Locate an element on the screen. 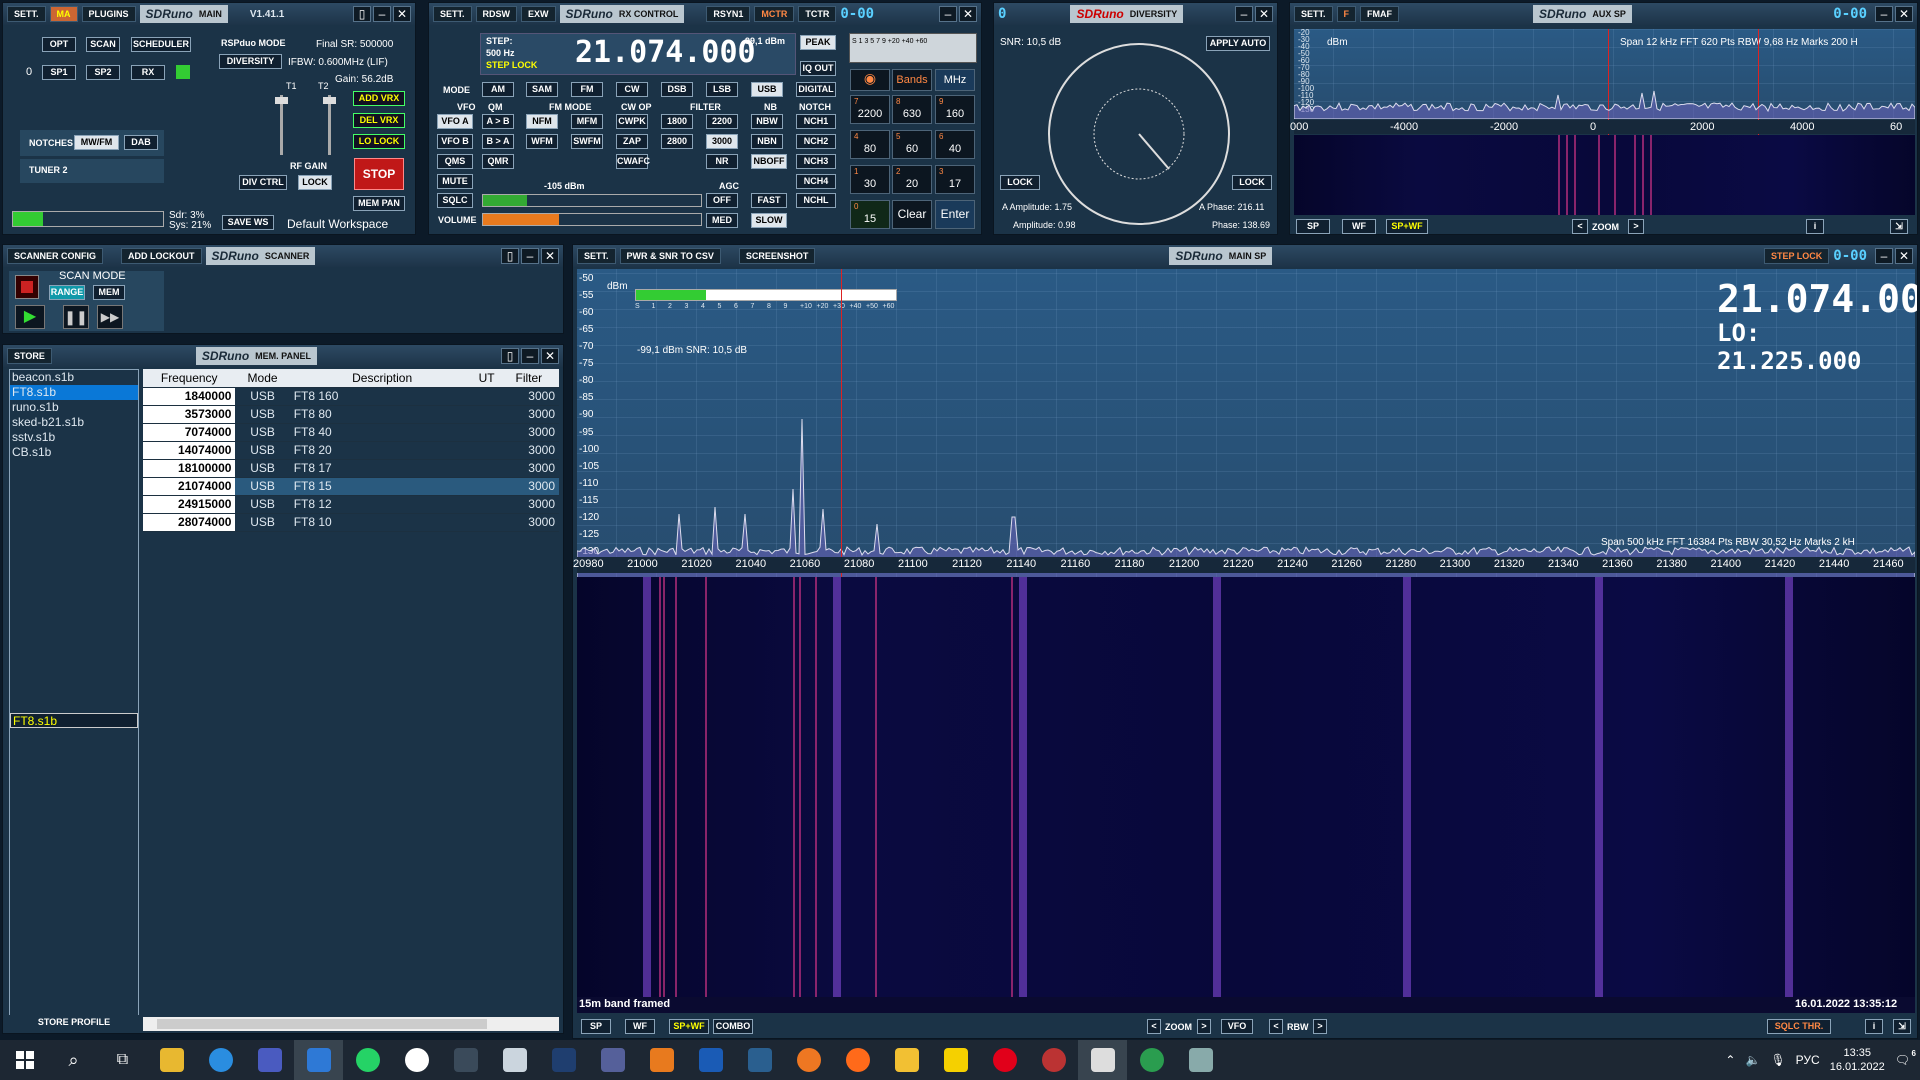 This screenshot has height=1080, width=1920. col-mode: Mode is located at coordinates (262, 378).